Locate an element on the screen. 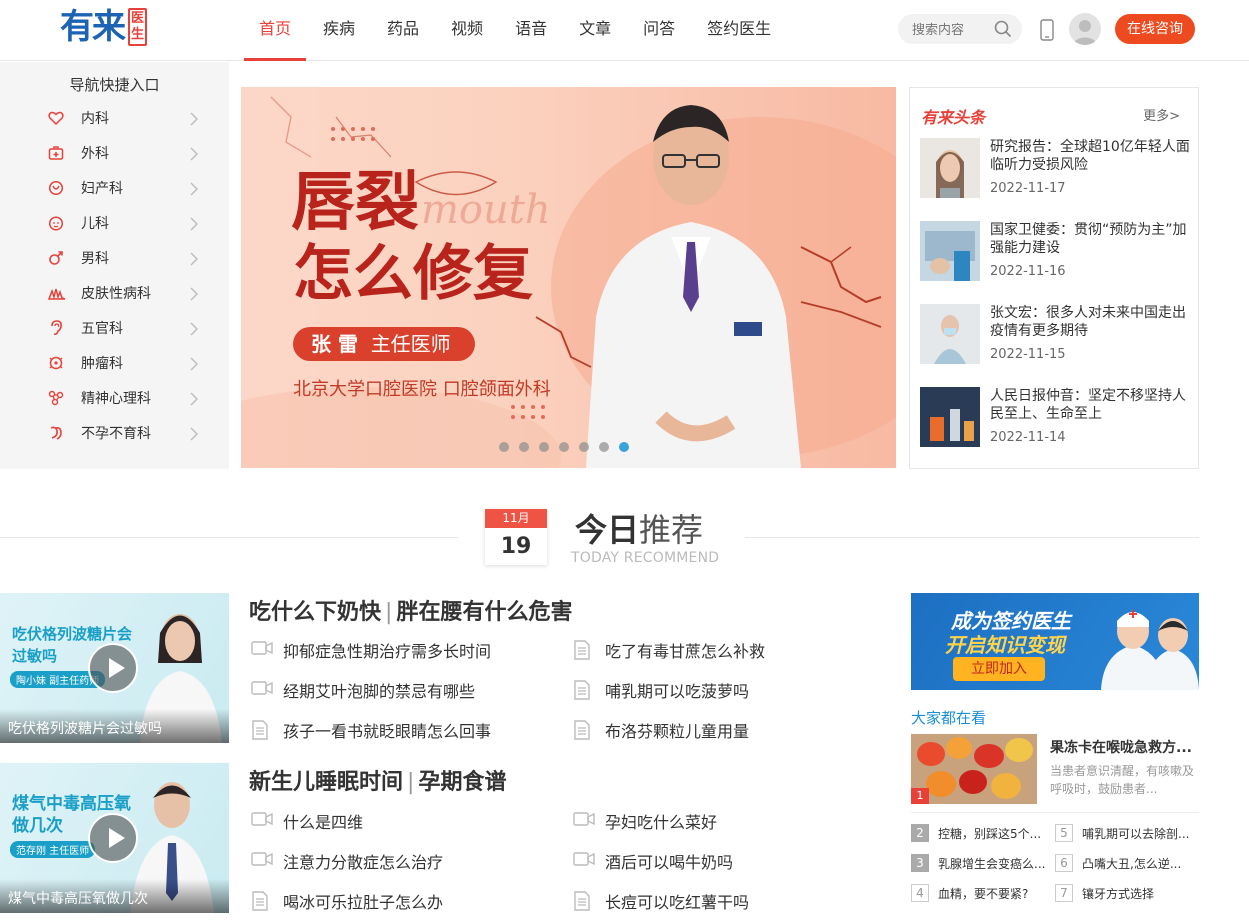 This screenshot has width=1249, height=921. recommend-list-item: 哺乳期可以吃菠萝吗 is located at coordinates (723, 689).